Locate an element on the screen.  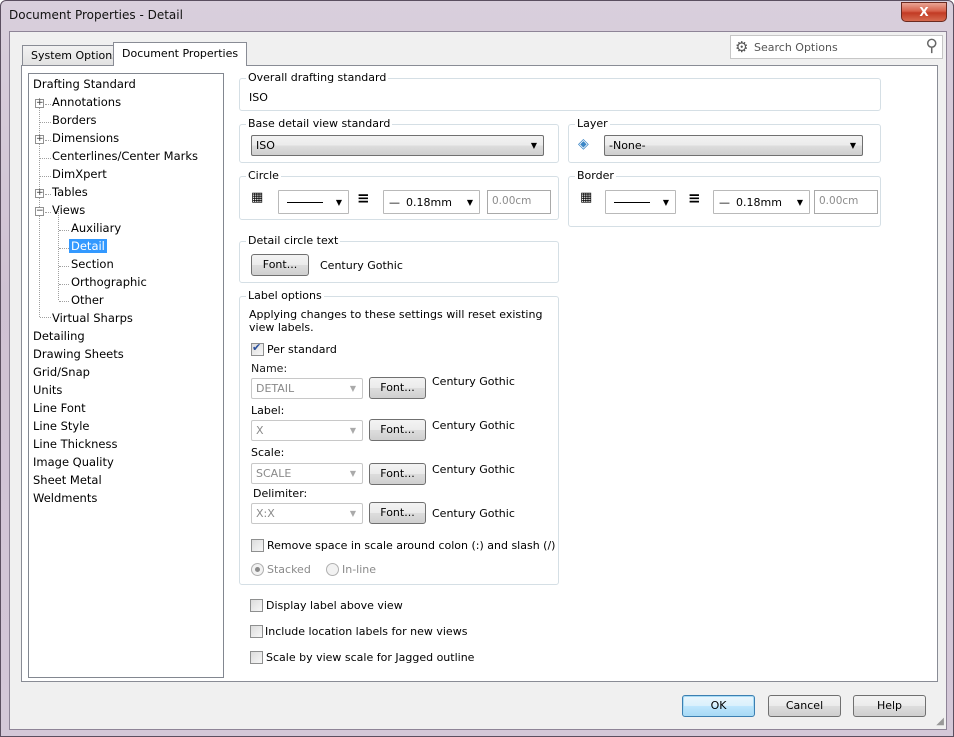
label-select: X ▼ is located at coordinates (307, 430).